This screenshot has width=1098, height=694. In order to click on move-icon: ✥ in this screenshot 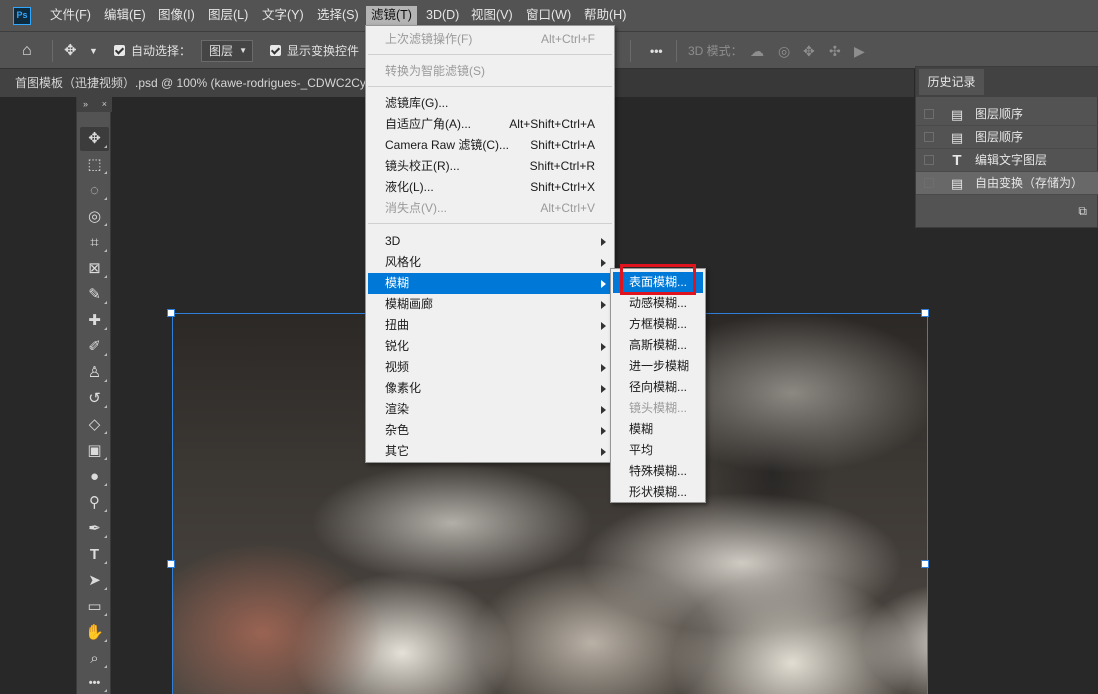, I will do `click(94, 139)`.